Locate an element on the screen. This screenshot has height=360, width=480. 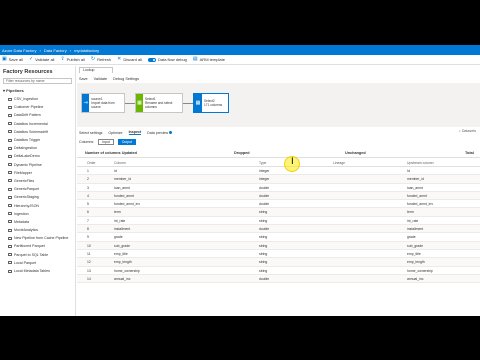
sidebar-item-label: GenericStaging is located at coordinates (26, 197).